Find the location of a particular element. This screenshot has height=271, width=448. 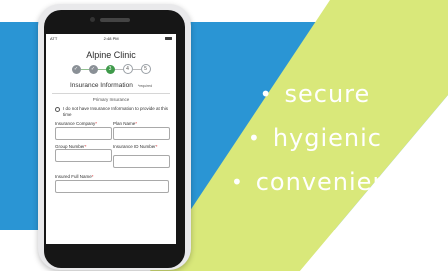

plan-name-input is located at coordinates (141, 133).